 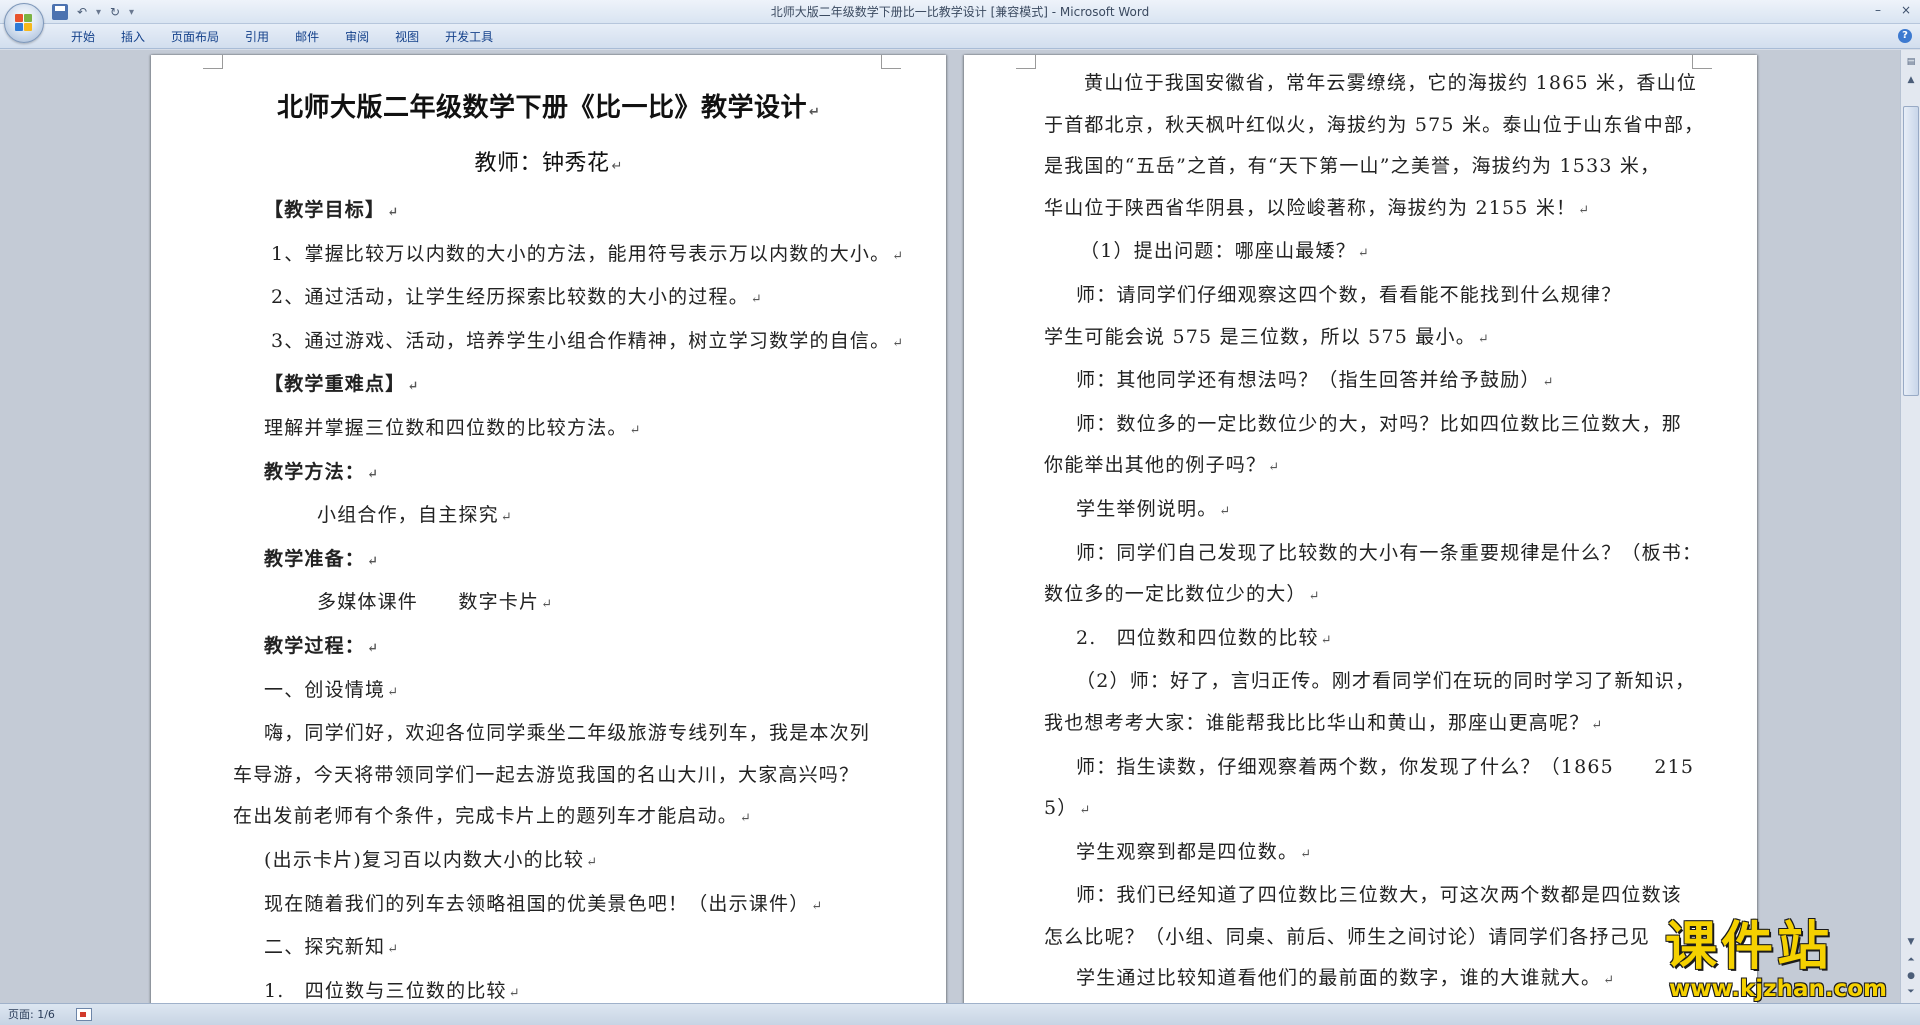 I want to click on ruler-toggle-icon: ▤, so click(x=1911, y=62).